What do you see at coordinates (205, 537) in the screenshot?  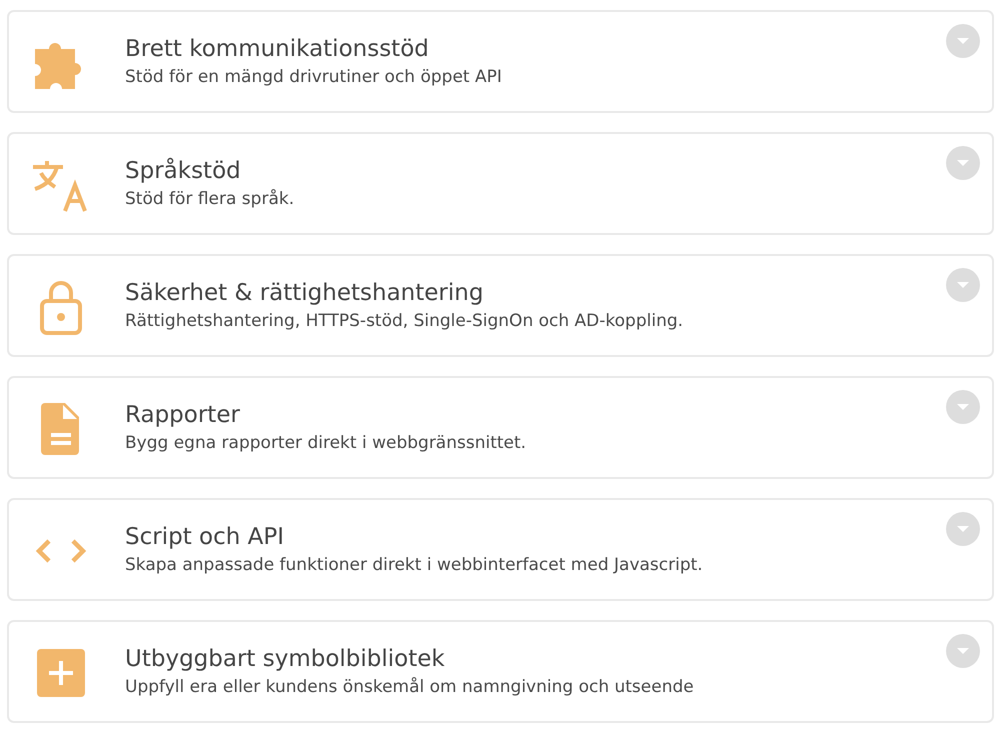 I see `feature-title: Script och API` at bounding box center [205, 537].